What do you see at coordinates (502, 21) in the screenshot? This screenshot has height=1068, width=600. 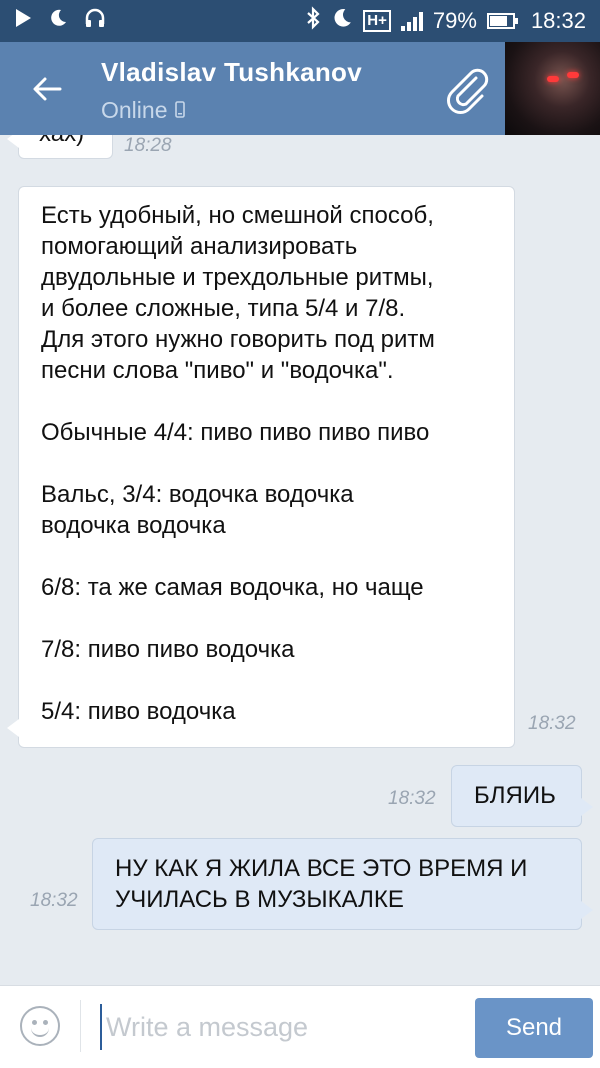 I see `battery-icon` at bounding box center [502, 21].